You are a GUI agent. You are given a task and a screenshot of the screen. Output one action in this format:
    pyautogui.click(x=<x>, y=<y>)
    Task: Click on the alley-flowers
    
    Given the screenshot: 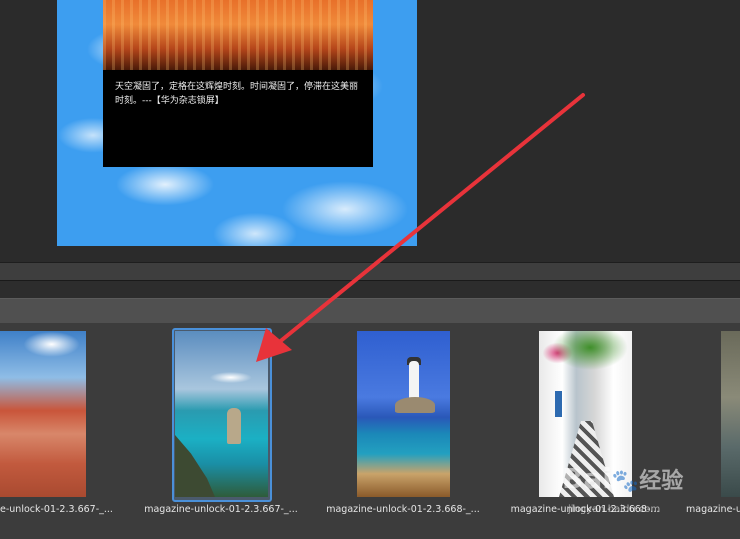 What is the action you would take?
    pyautogui.click(x=585, y=358)
    